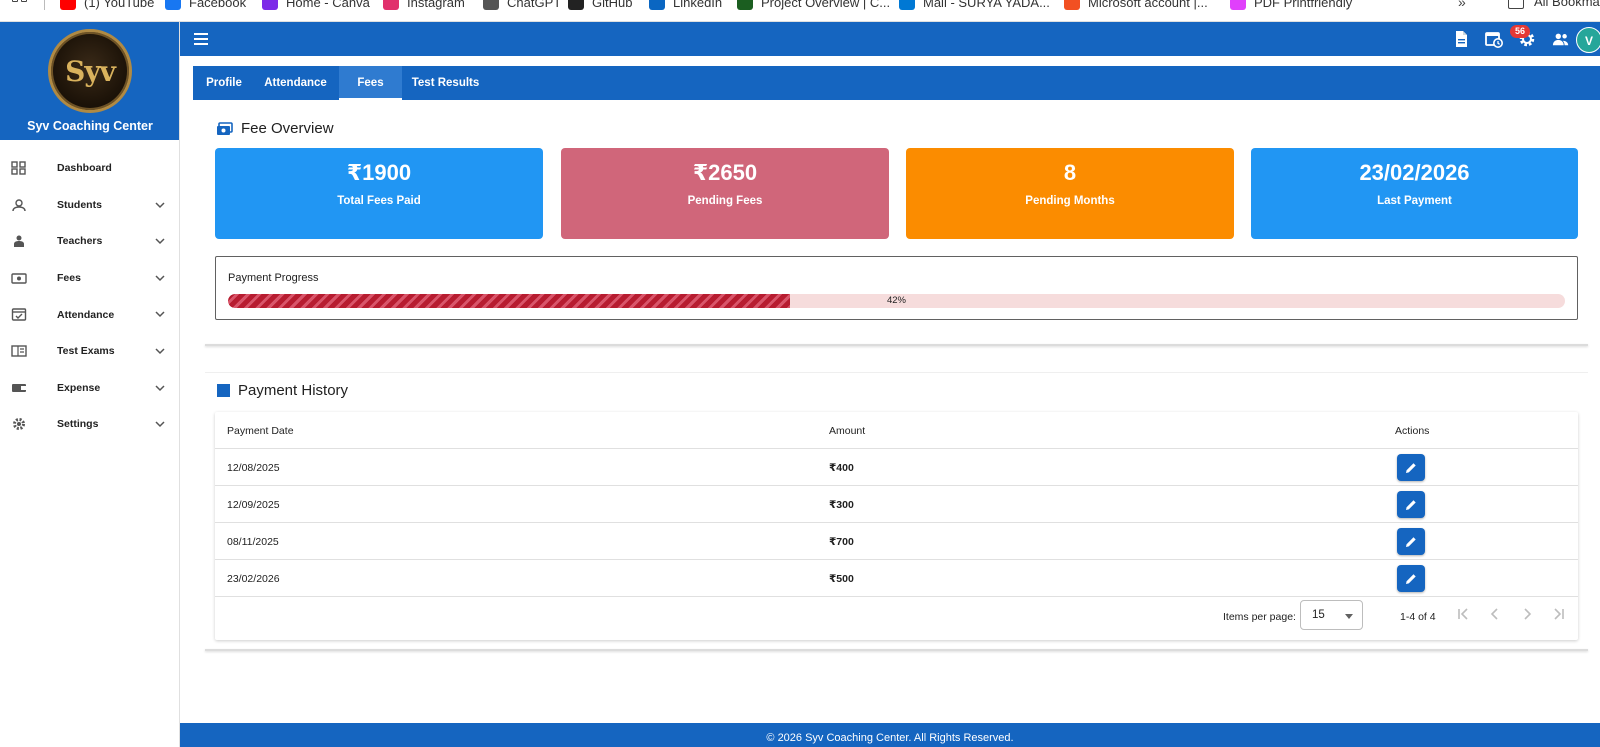 The image size is (1600, 747). I want to click on fee-overview-title: Fee Overview, so click(287, 128).